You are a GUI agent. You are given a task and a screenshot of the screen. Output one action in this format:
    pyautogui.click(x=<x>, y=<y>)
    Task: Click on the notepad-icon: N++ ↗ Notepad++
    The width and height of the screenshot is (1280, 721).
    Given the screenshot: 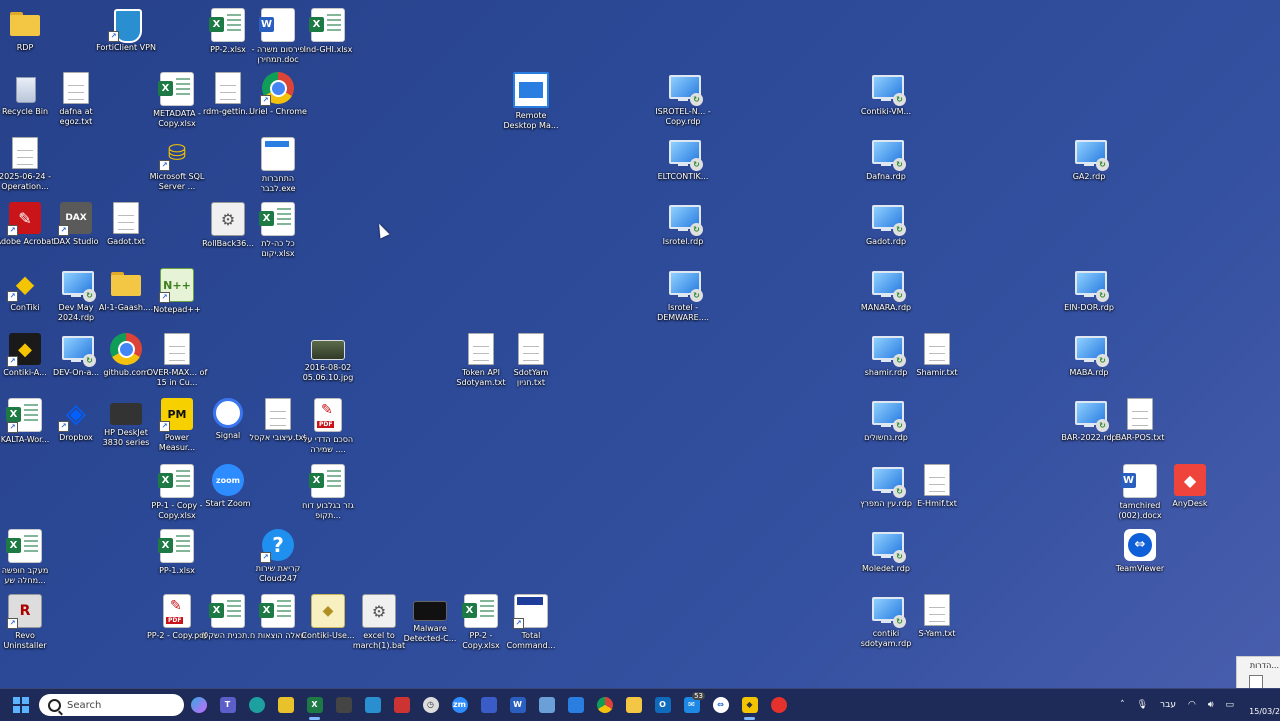 What is the action you would take?
    pyautogui.click(x=177, y=291)
    